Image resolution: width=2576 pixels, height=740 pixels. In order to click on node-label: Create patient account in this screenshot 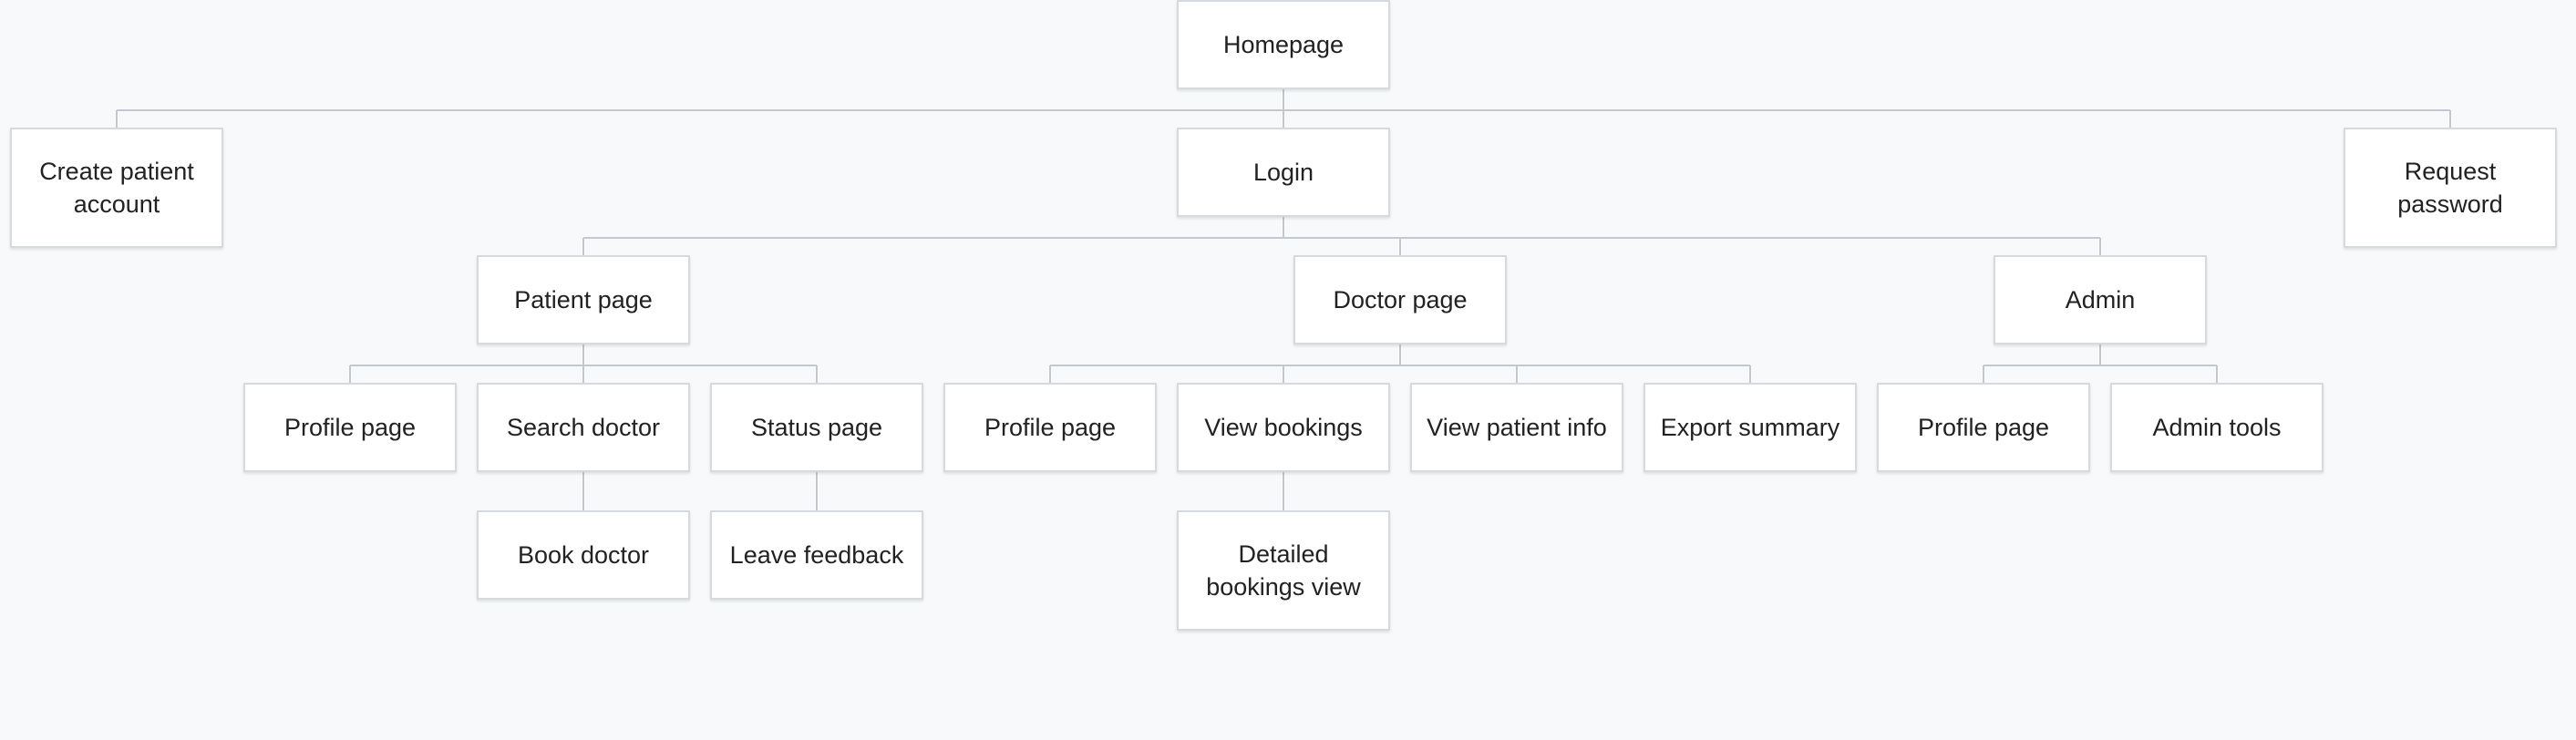, I will do `click(116, 188)`.